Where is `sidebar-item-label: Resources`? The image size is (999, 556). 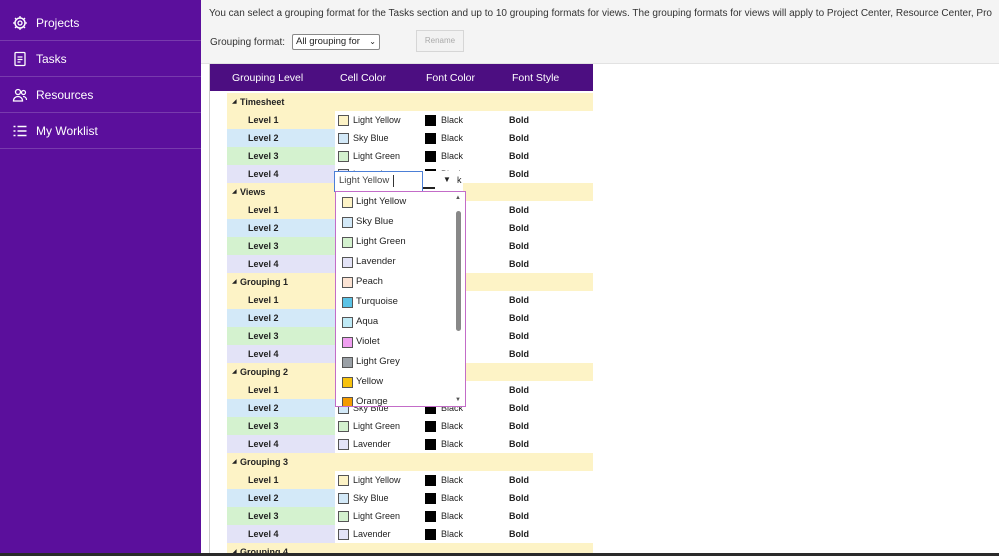 sidebar-item-label: Resources is located at coordinates (65, 94).